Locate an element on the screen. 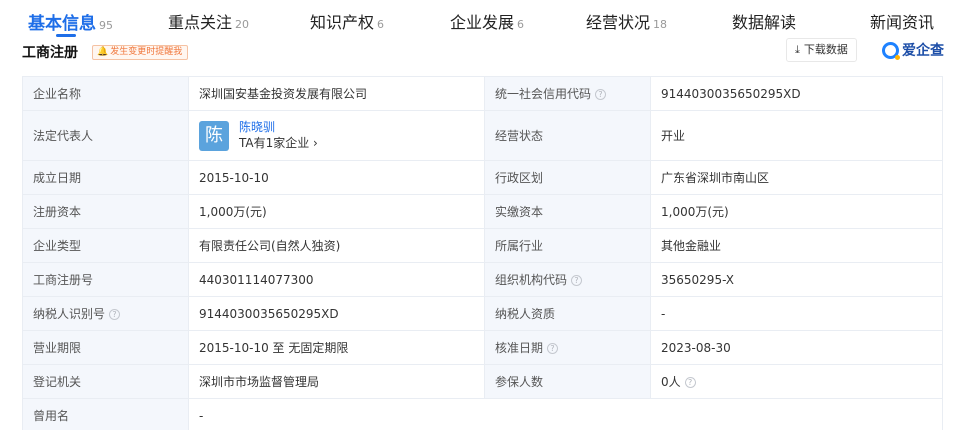  field-label: 注册资本 is located at coordinates (105, 211).